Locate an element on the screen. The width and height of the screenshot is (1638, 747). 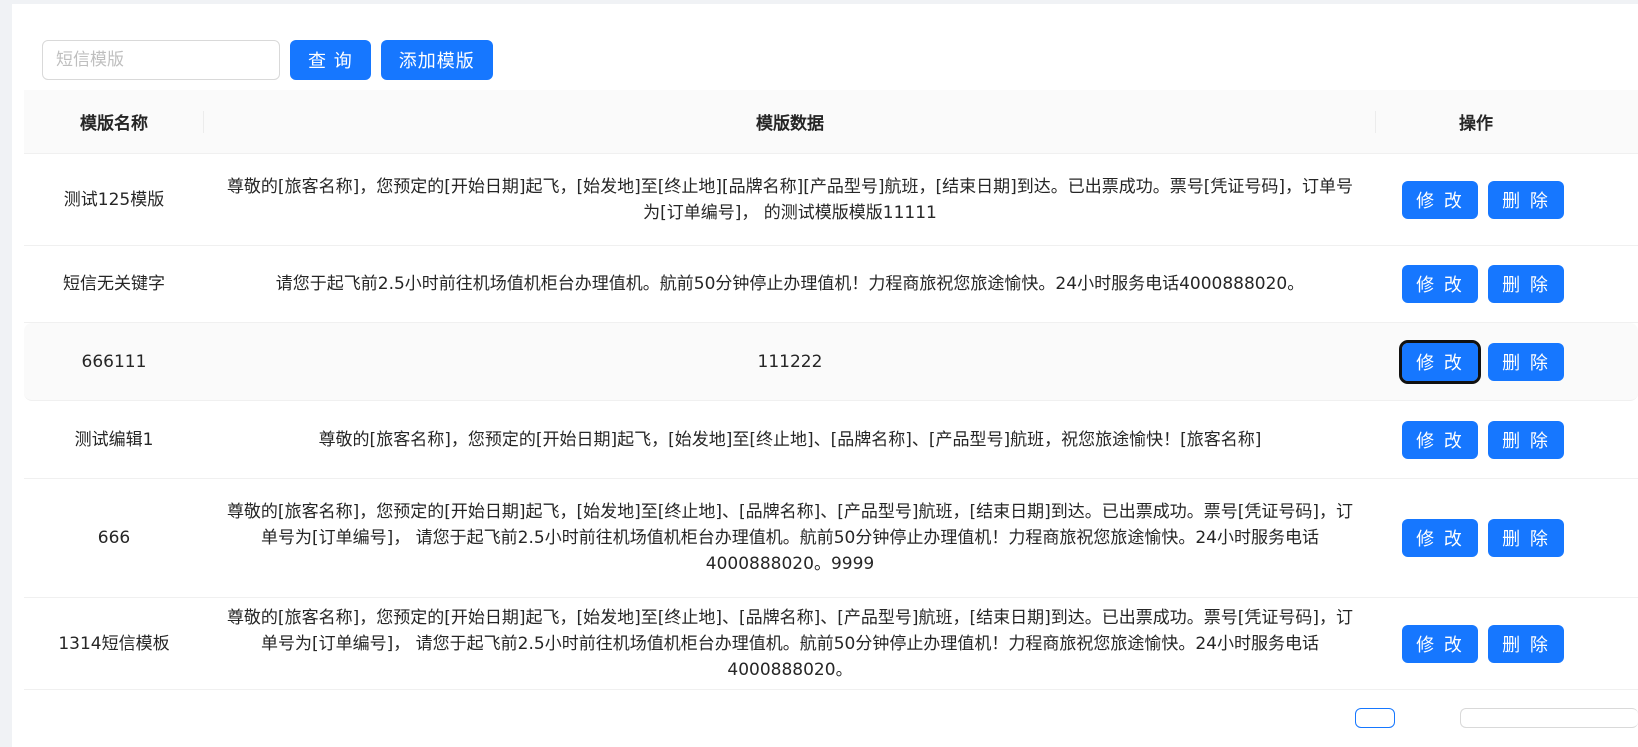
column-header-actions: 操作 is located at coordinates (1476, 124).